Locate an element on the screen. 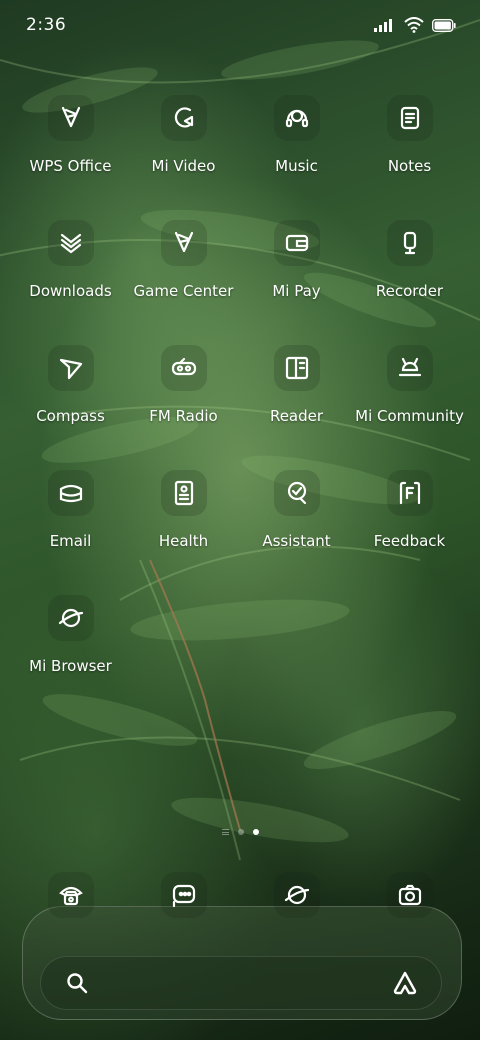  app-email: Email is located at coordinates (70, 514).